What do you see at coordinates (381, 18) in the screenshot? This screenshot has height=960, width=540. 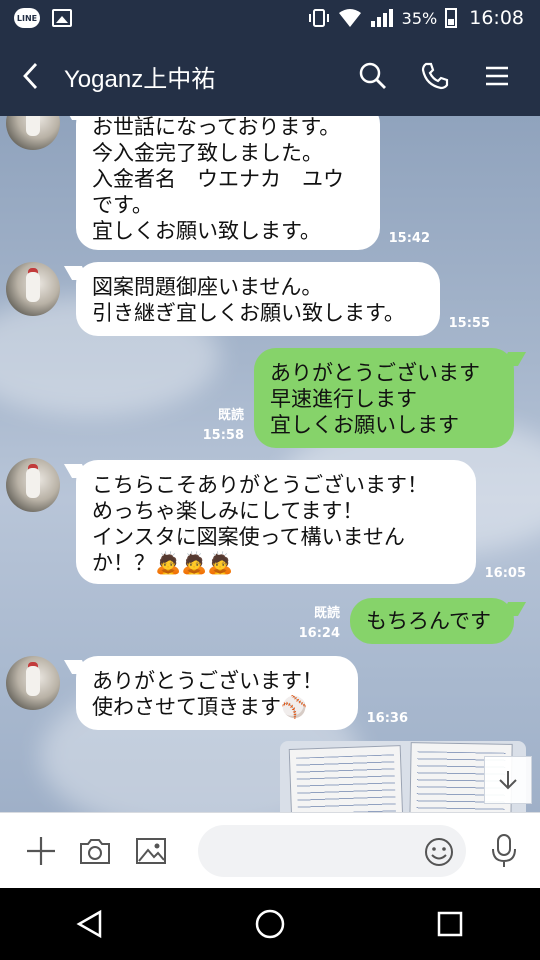 I see `signal-icon` at bounding box center [381, 18].